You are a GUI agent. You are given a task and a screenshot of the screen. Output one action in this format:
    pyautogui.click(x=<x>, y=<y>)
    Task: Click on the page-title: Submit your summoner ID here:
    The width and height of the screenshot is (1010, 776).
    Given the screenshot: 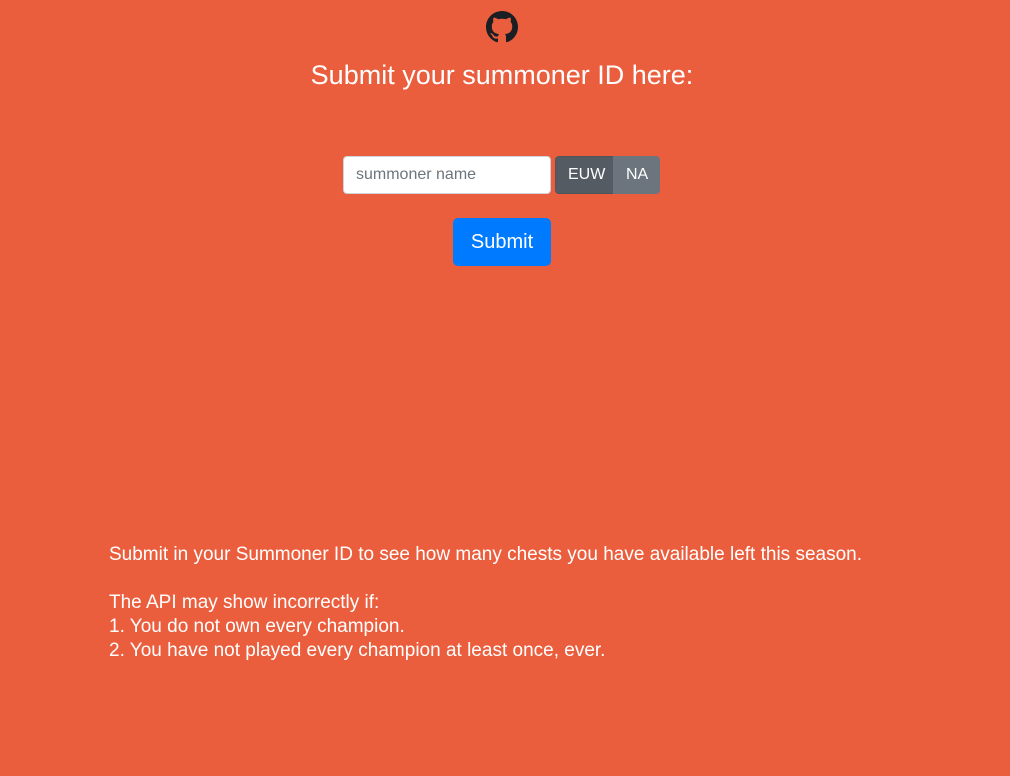 What is the action you would take?
    pyautogui.click(x=502, y=75)
    